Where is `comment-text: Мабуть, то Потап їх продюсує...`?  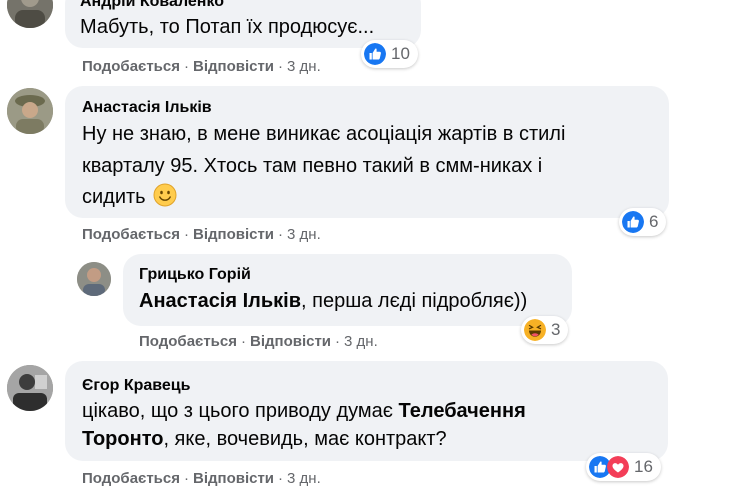 comment-text: Мабуть, то Потап їх продюсує... is located at coordinates (227, 27).